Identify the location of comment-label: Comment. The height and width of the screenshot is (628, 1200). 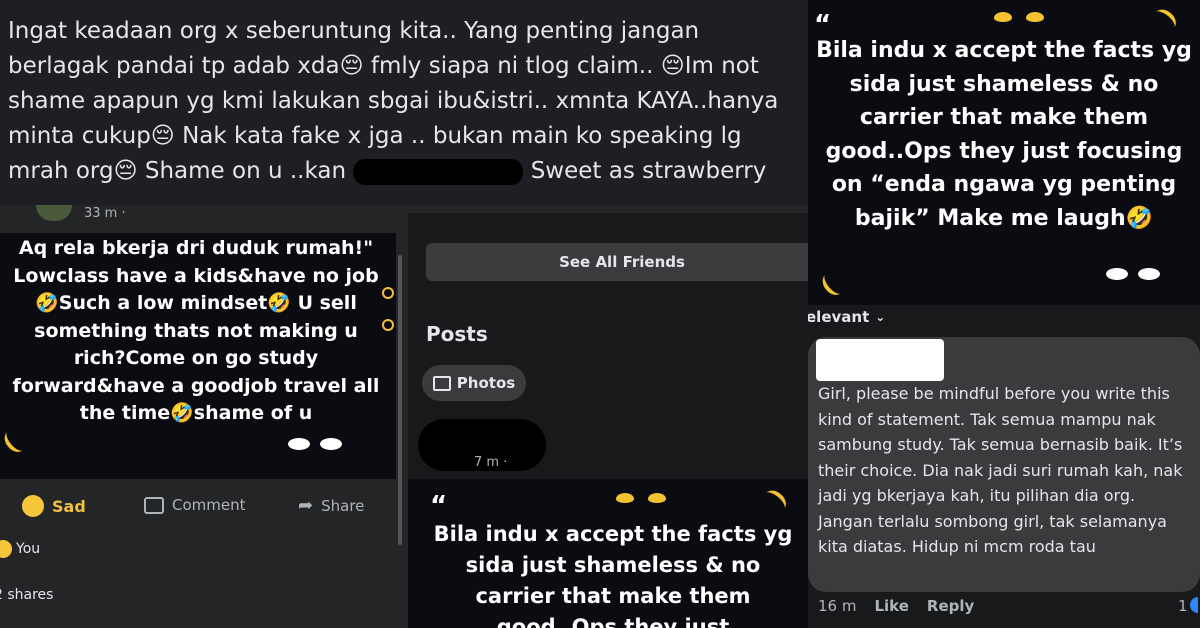
(209, 505).